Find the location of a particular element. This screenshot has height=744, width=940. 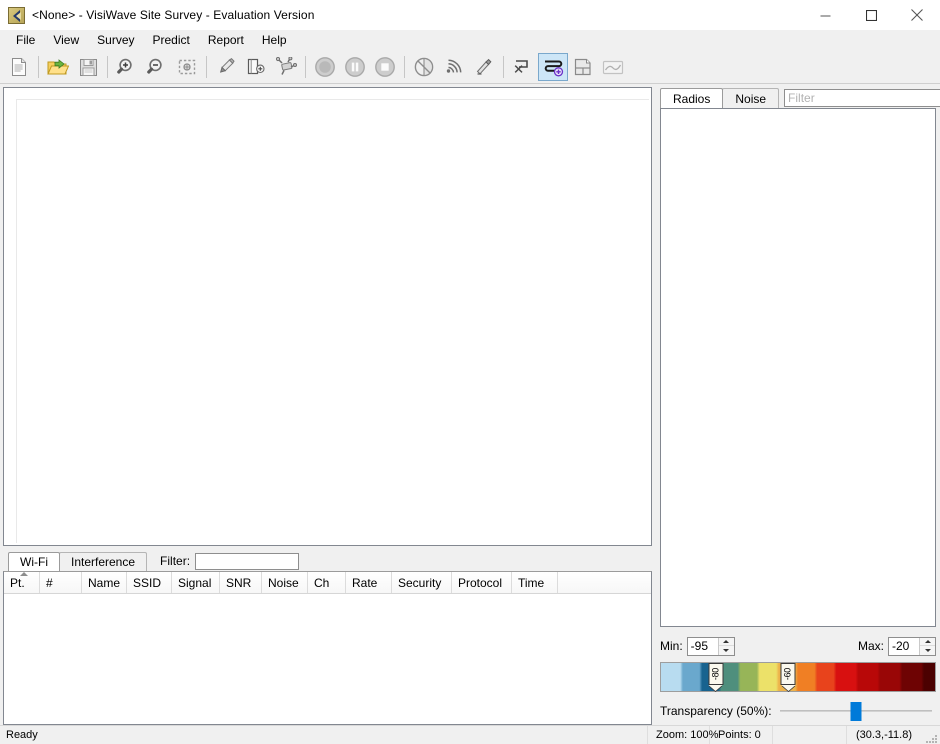

end-path-icon is located at coordinates (523, 67).